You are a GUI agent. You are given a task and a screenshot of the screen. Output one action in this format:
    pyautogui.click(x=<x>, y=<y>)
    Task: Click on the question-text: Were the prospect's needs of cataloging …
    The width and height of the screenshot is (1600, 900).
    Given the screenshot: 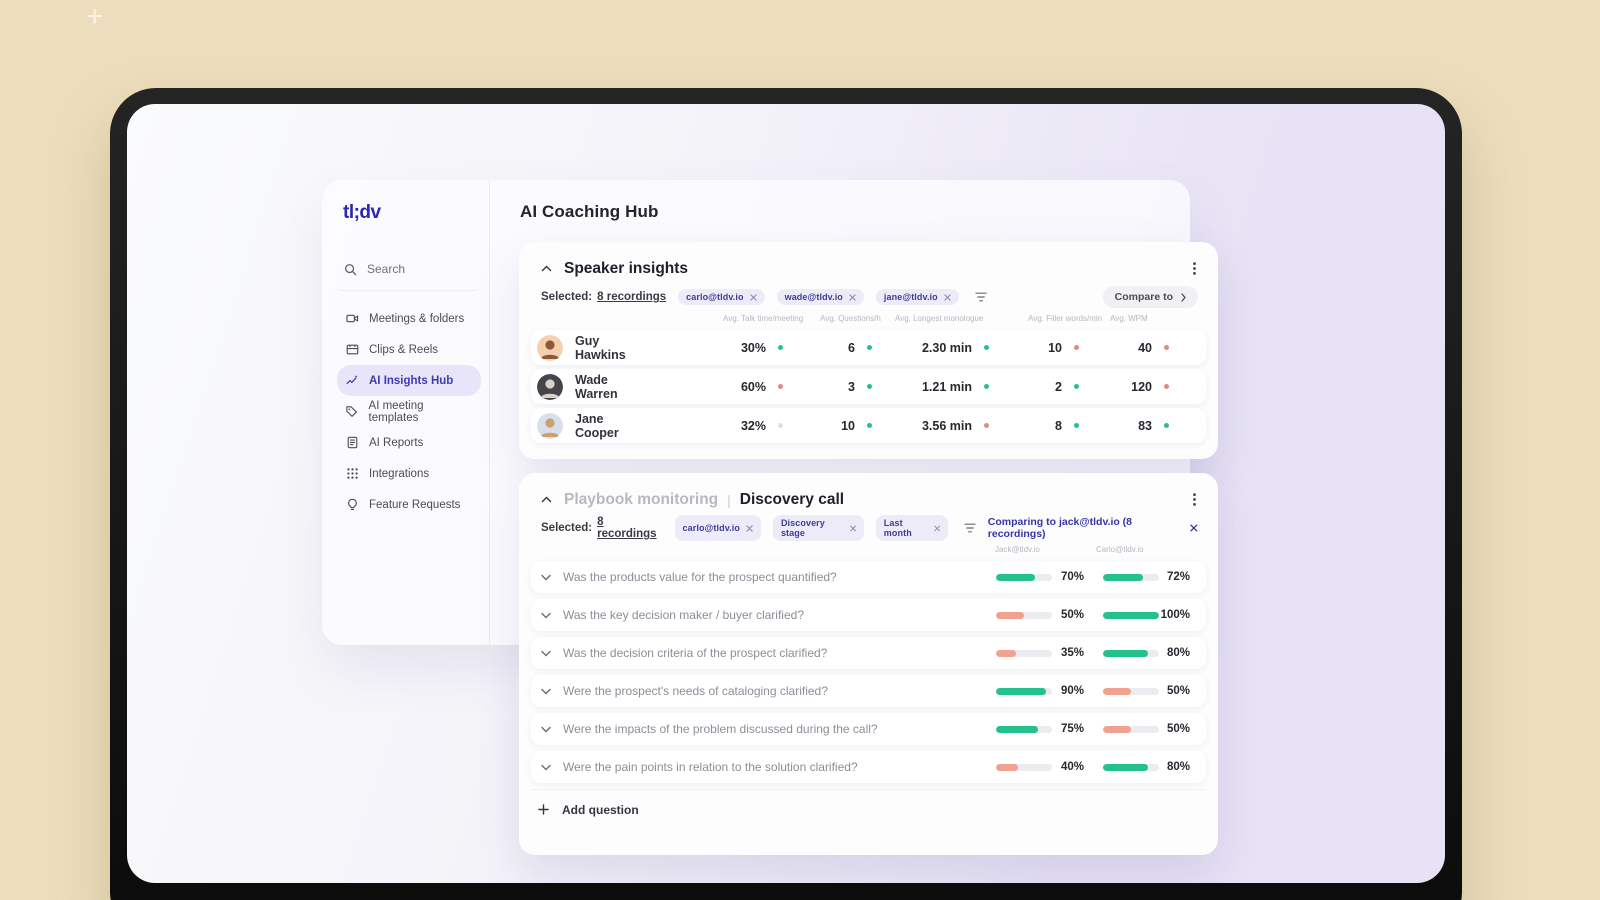 What is the action you would take?
    pyautogui.click(x=695, y=691)
    